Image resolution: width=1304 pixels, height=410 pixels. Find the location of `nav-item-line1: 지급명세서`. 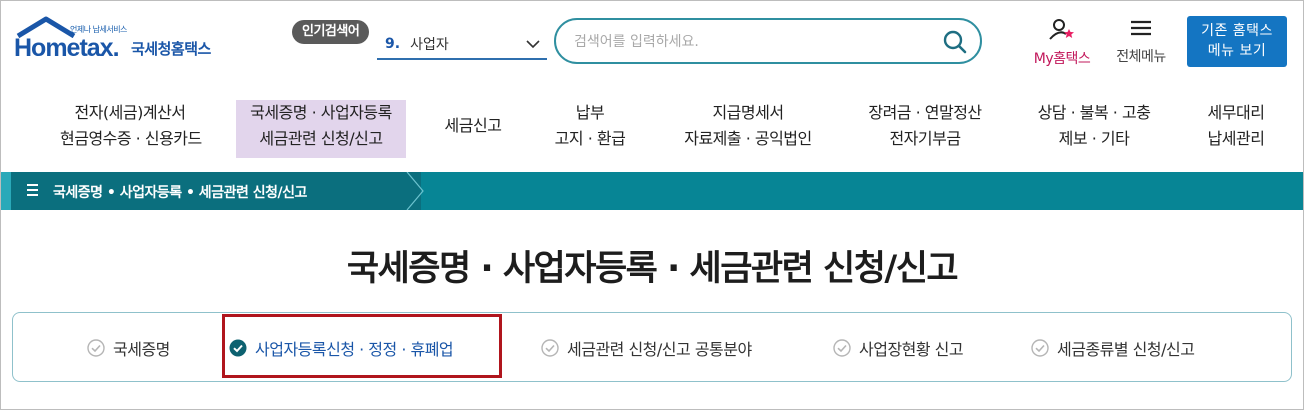

nav-item-line1: 지급명세서 is located at coordinates (748, 112).